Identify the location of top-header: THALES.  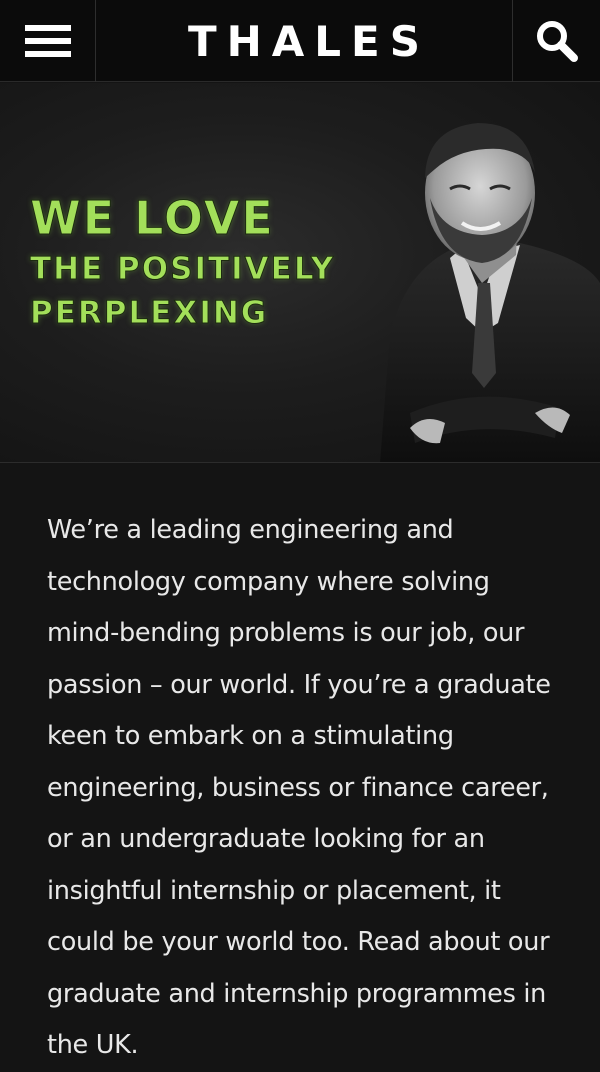
(300, 41).